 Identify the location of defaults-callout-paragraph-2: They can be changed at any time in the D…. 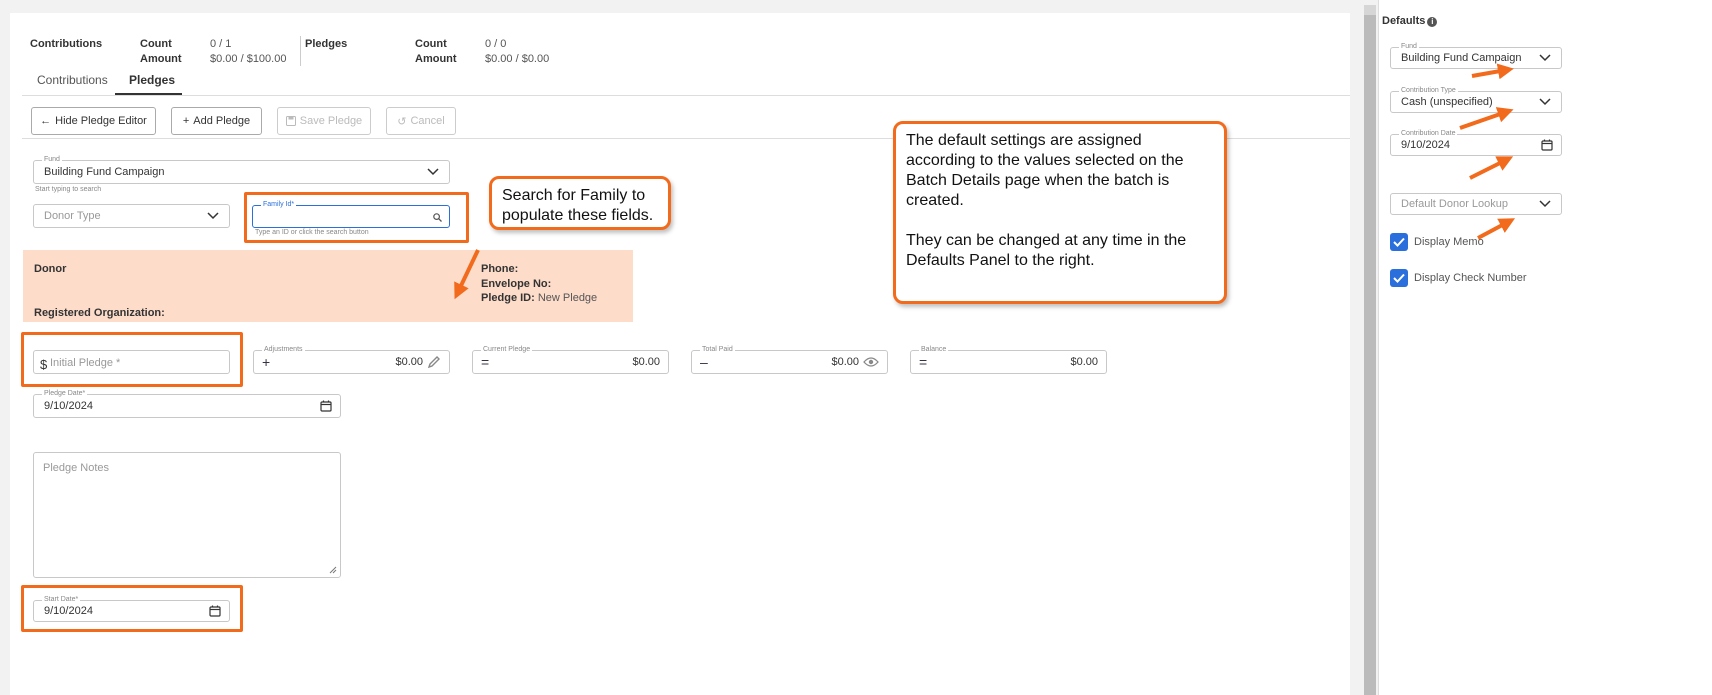
(1046, 250).